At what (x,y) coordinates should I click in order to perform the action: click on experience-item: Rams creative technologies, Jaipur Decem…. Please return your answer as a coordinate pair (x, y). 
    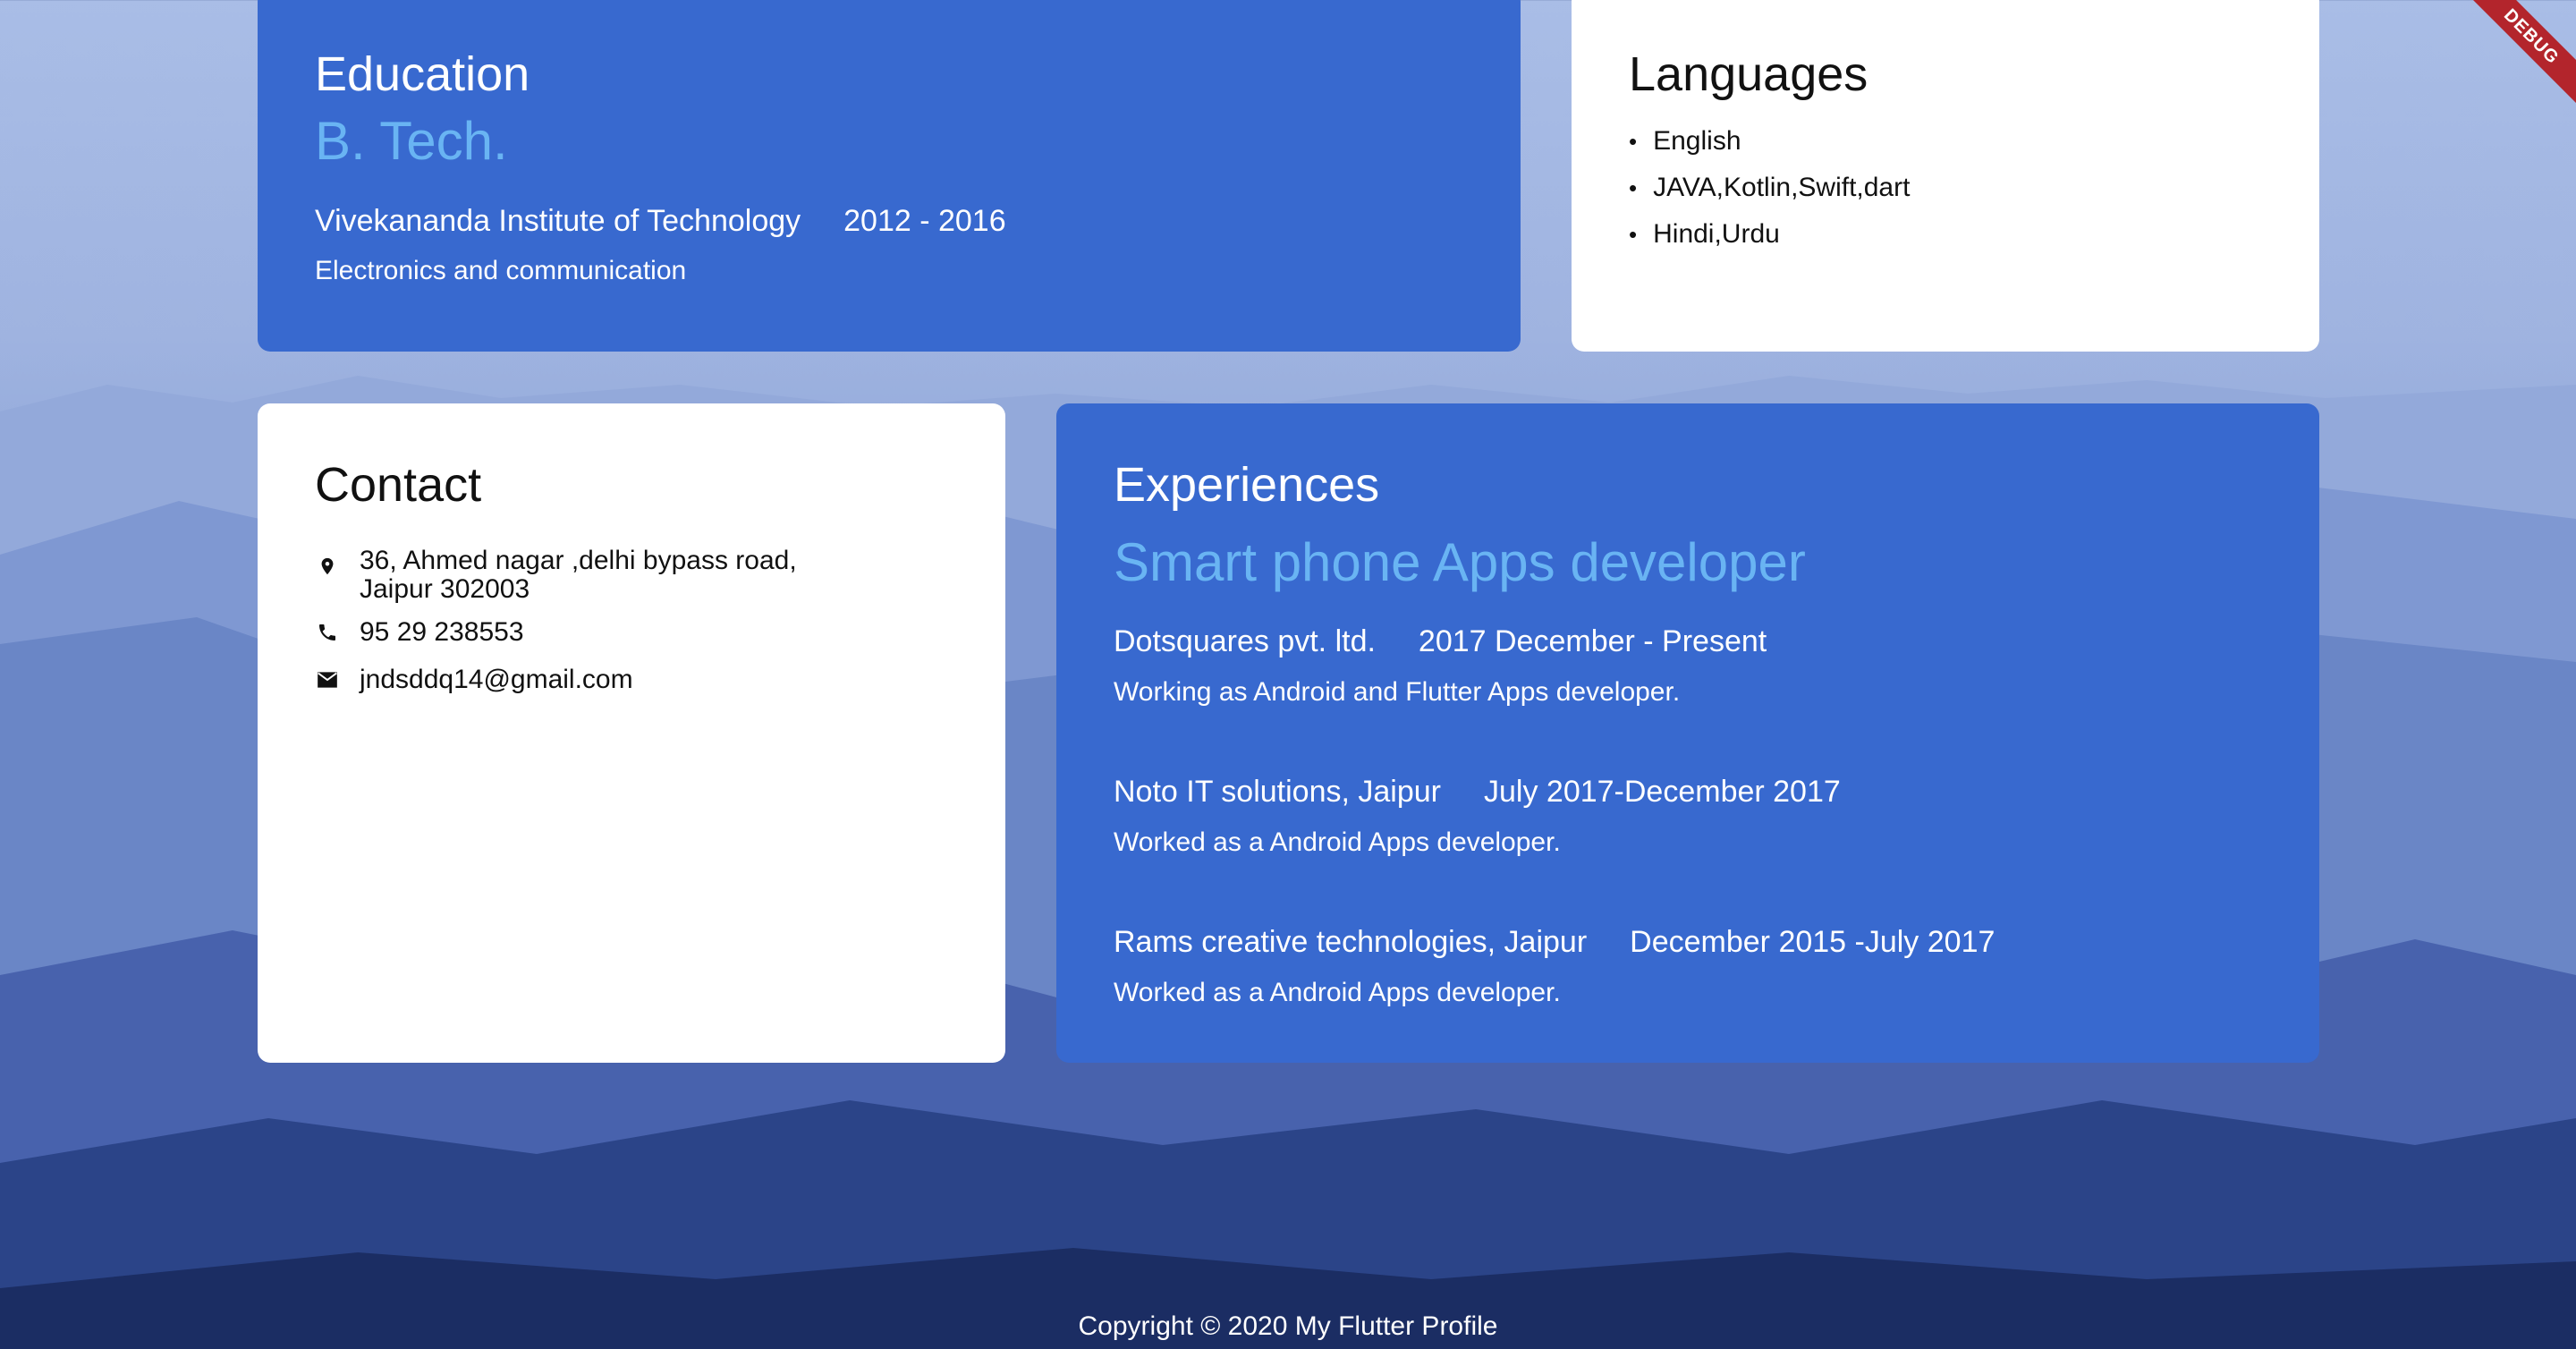
    Looking at the image, I should click on (1554, 966).